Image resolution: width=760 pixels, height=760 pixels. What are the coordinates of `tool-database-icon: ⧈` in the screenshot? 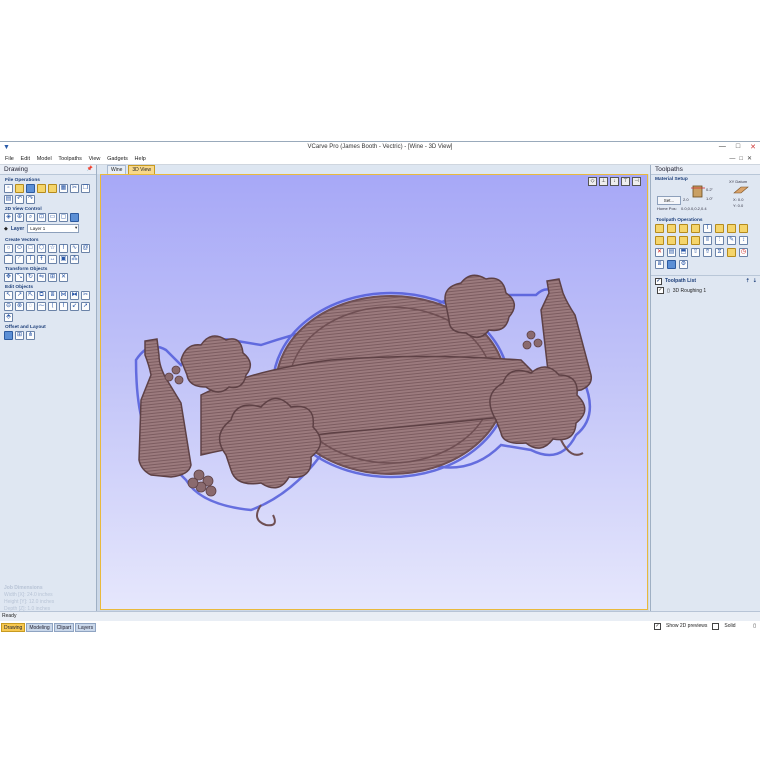 It's located at (659, 264).